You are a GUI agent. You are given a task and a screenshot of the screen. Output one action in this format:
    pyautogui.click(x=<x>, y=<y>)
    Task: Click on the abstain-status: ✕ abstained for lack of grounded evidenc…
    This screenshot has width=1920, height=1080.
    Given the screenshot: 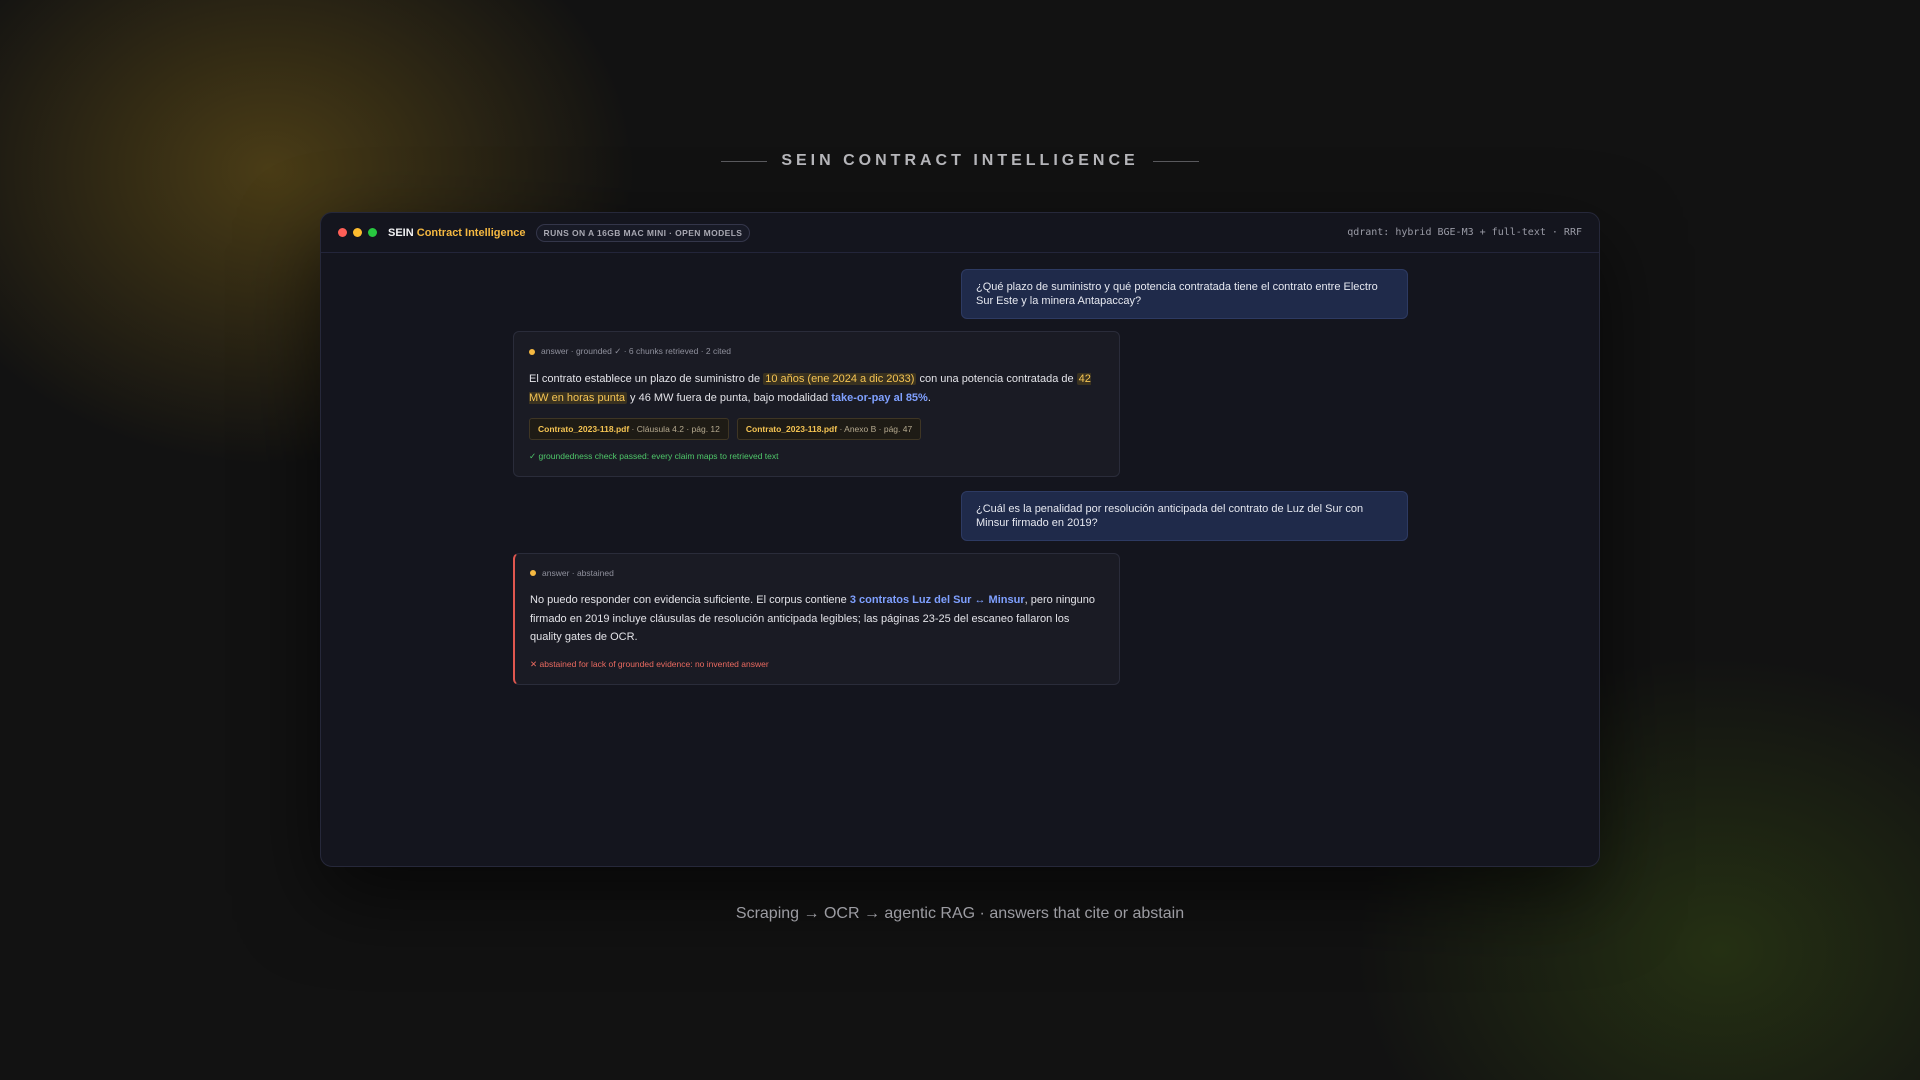 What is the action you would take?
    pyautogui.click(x=649, y=663)
    